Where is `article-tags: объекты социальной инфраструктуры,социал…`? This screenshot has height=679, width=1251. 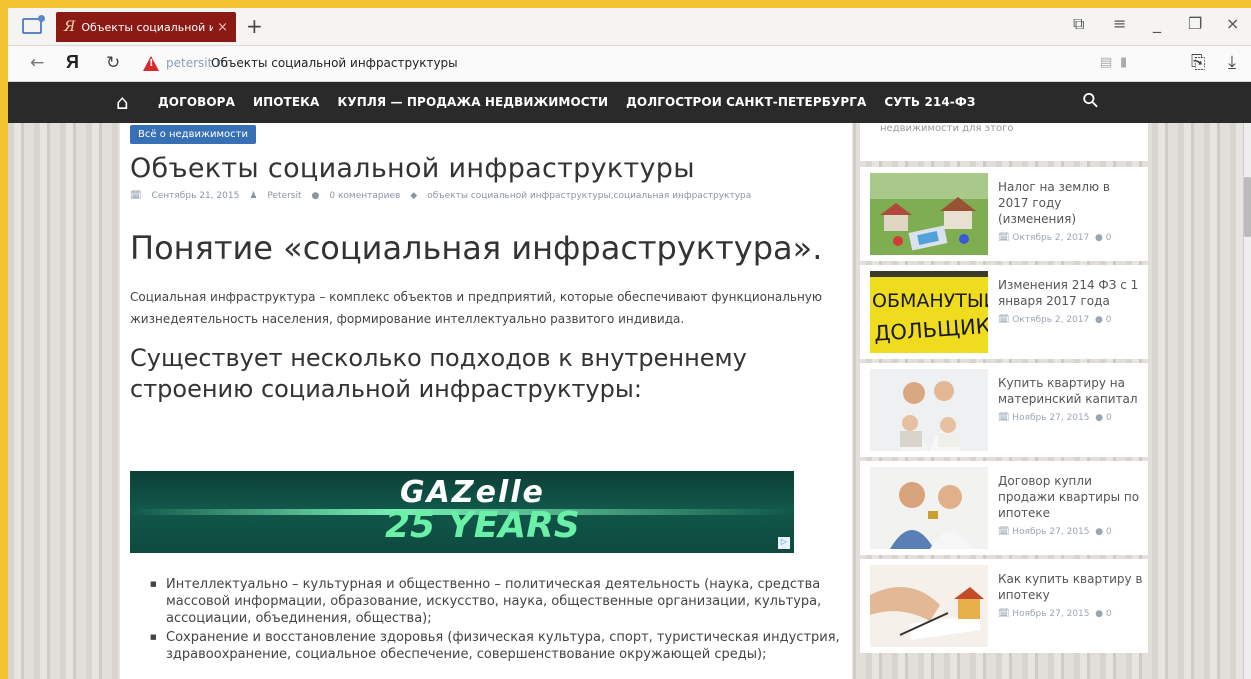 article-tags: объекты социальной инфраструктуры,социал… is located at coordinates (589, 196).